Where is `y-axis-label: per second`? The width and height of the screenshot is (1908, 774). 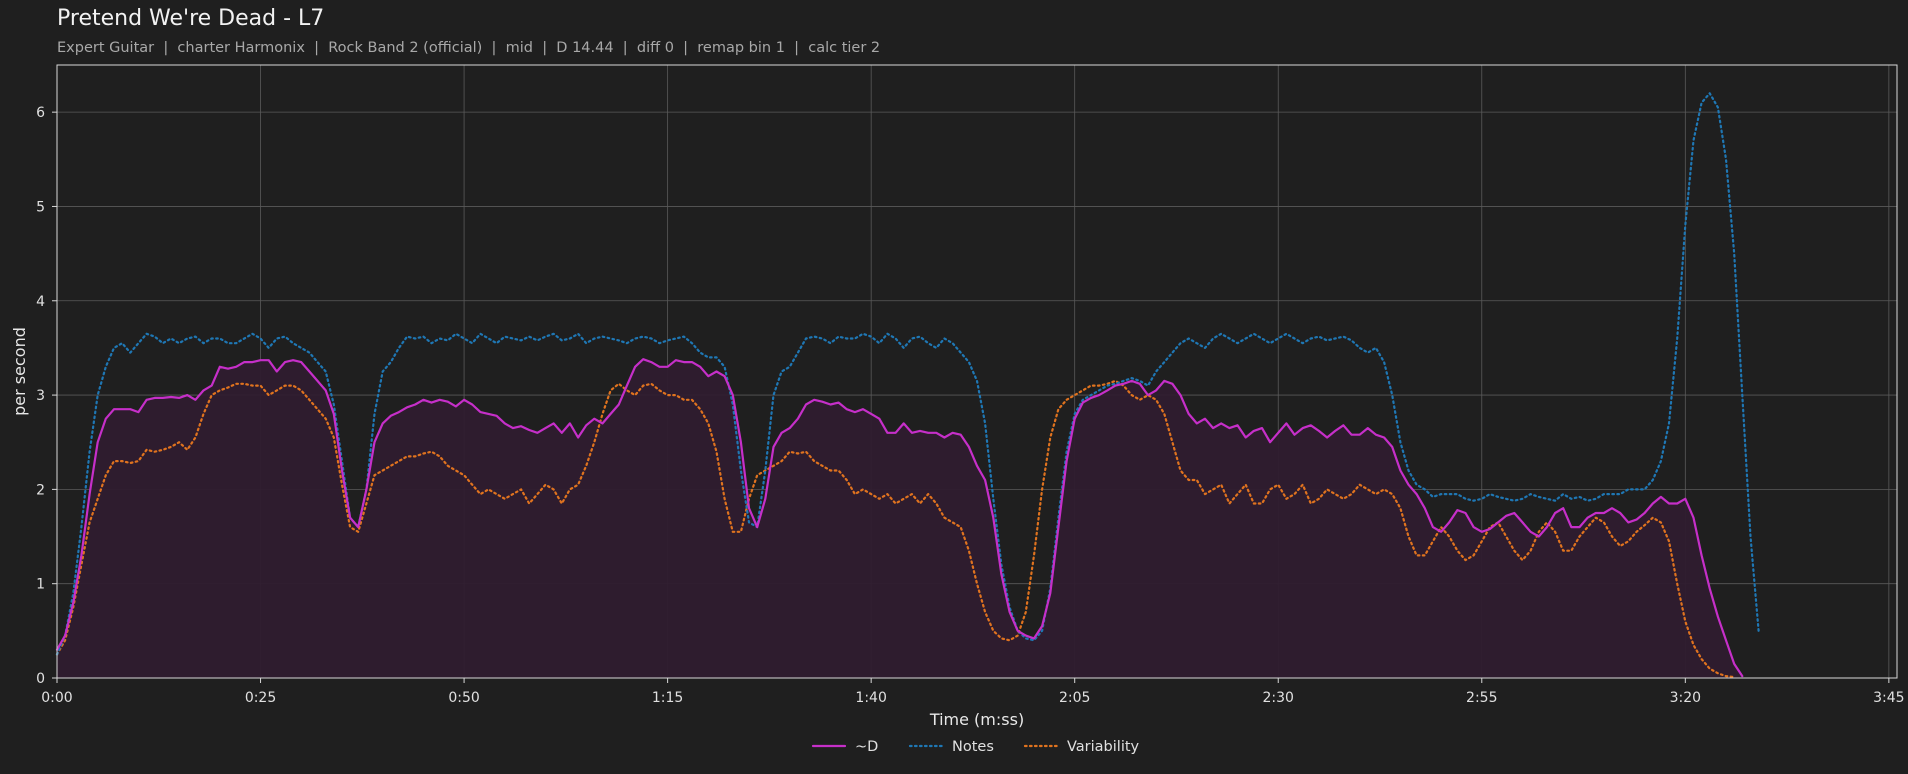 y-axis-label: per second is located at coordinates (19, 371).